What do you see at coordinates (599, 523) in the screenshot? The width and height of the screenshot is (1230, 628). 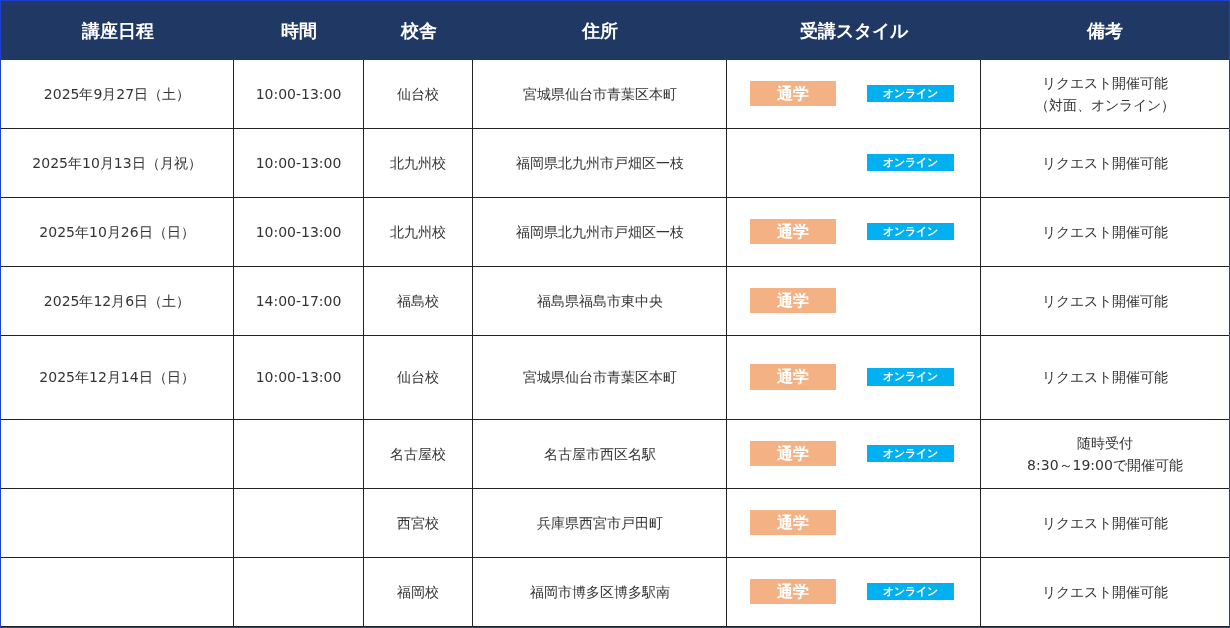 I see `address-text: 兵庫県西宮市戸田町` at bounding box center [599, 523].